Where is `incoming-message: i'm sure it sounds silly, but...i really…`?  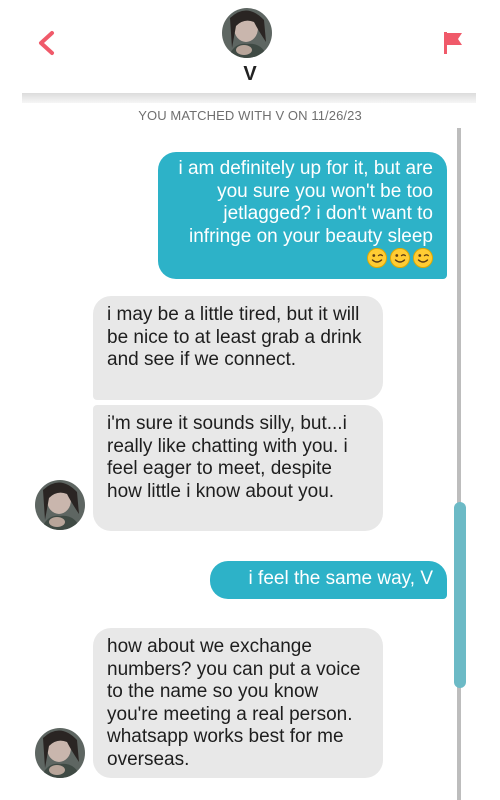
incoming-message: i'm sure it sounds silly, but...i really… is located at coordinates (238, 468).